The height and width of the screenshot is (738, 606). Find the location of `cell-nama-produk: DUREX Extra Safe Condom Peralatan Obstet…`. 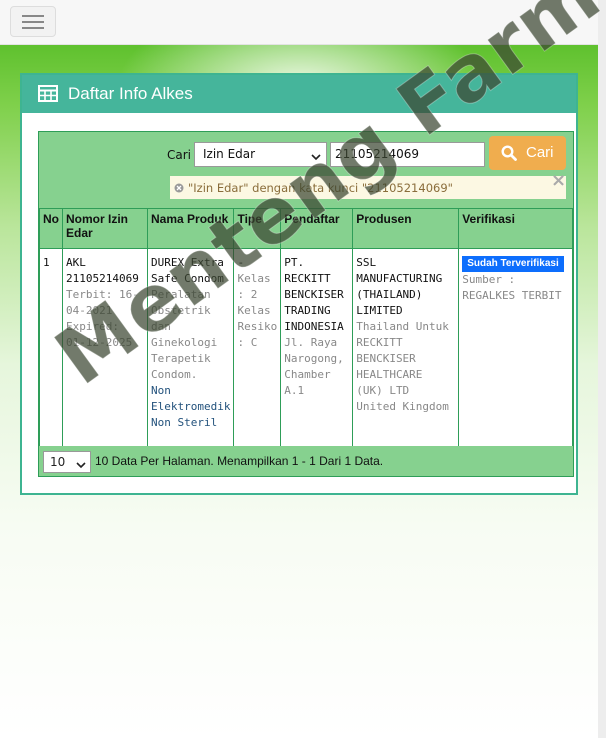

cell-nama-produk: DUREX Extra Safe Condom Peralatan Obstet… is located at coordinates (190, 348).